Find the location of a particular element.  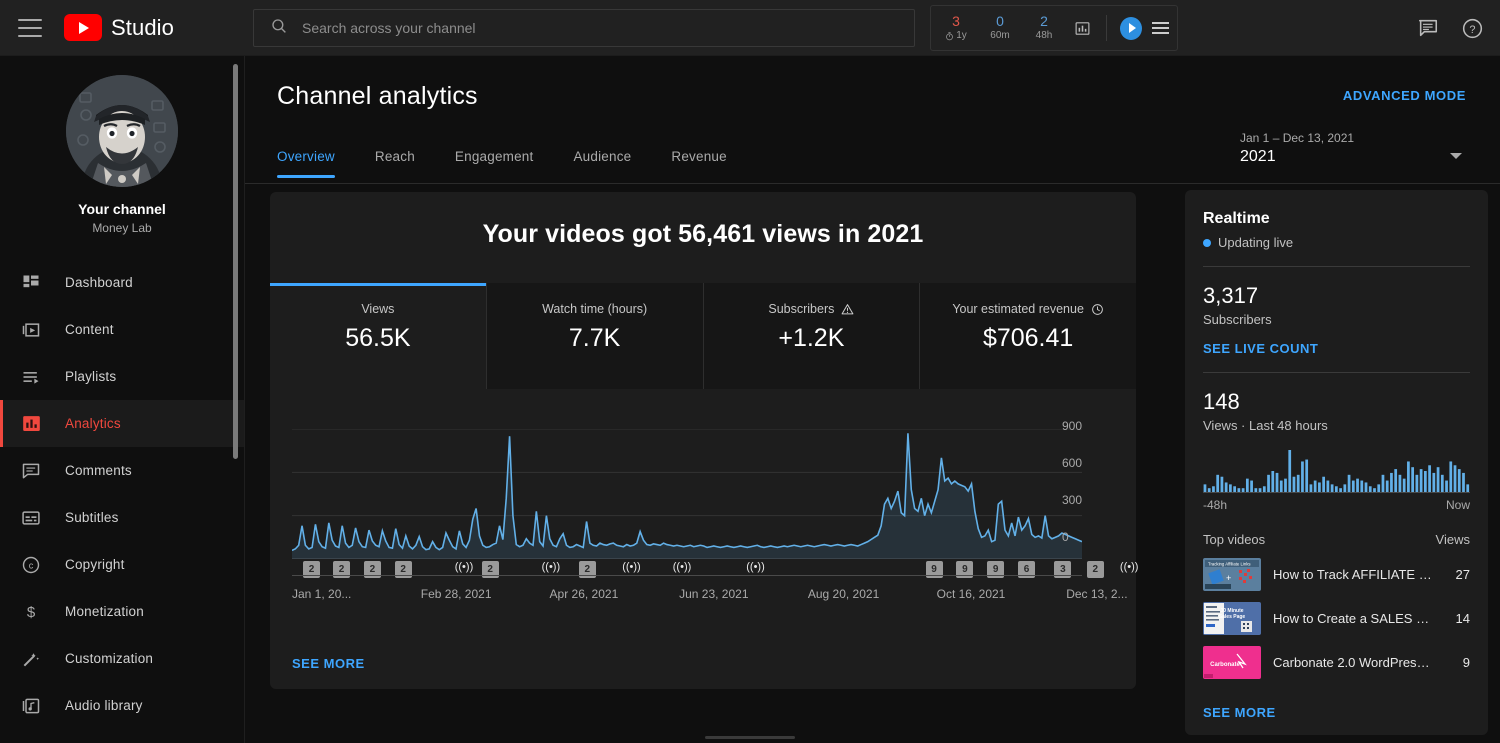

realtime-views-value: 148 is located at coordinates (1221, 401).